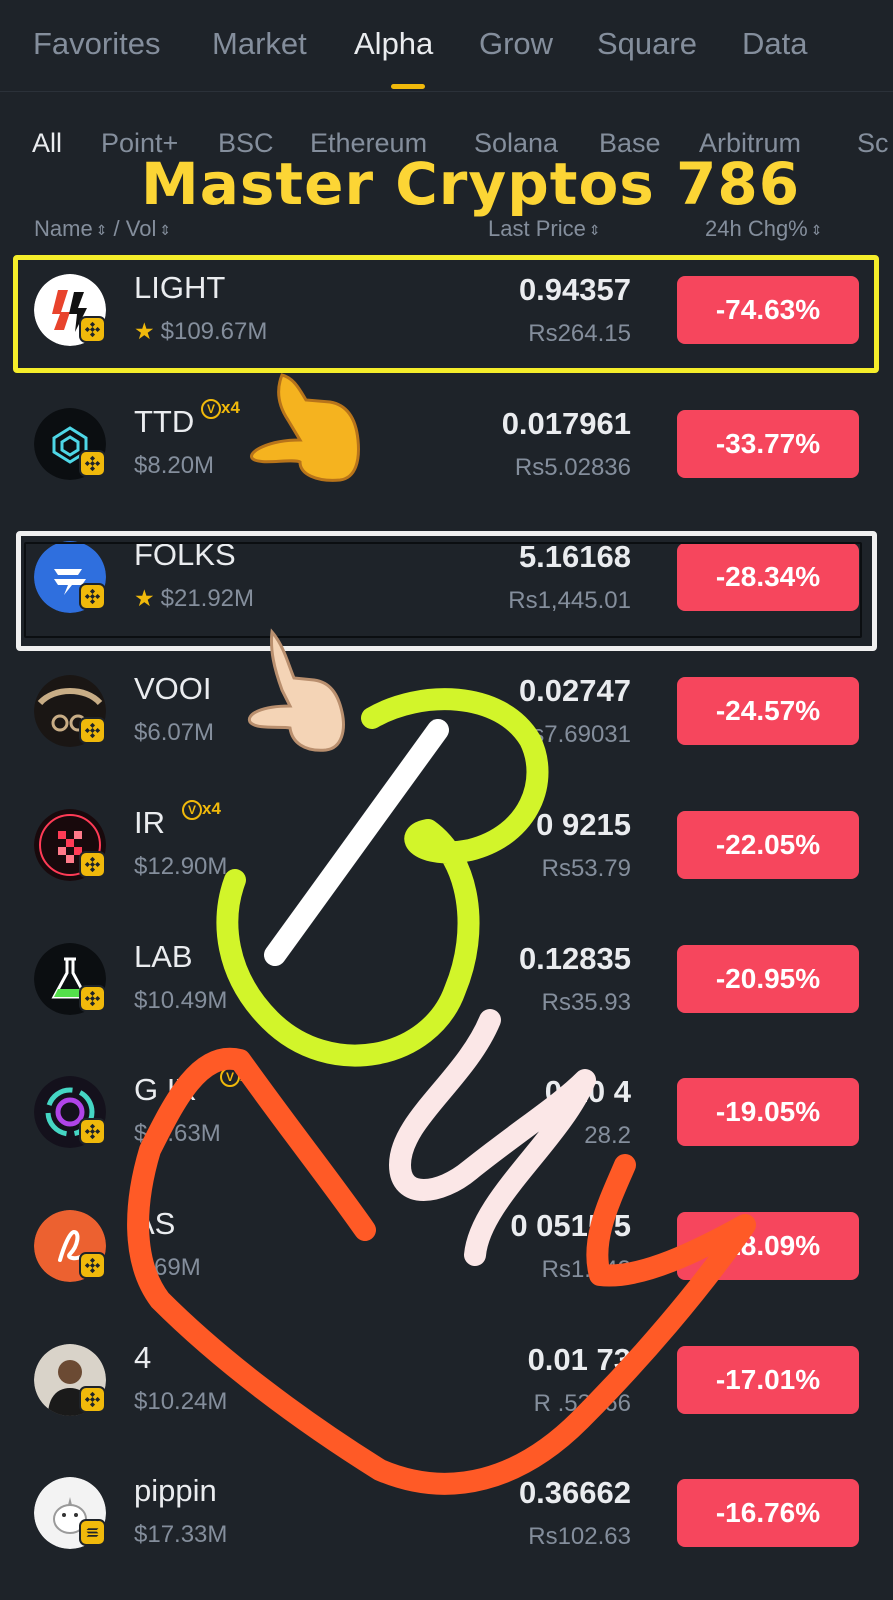 The height and width of the screenshot is (1600, 893). Describe the element at coordinates (47, 143) in the screenshot. I see `chain-filter-all: All` at that location.